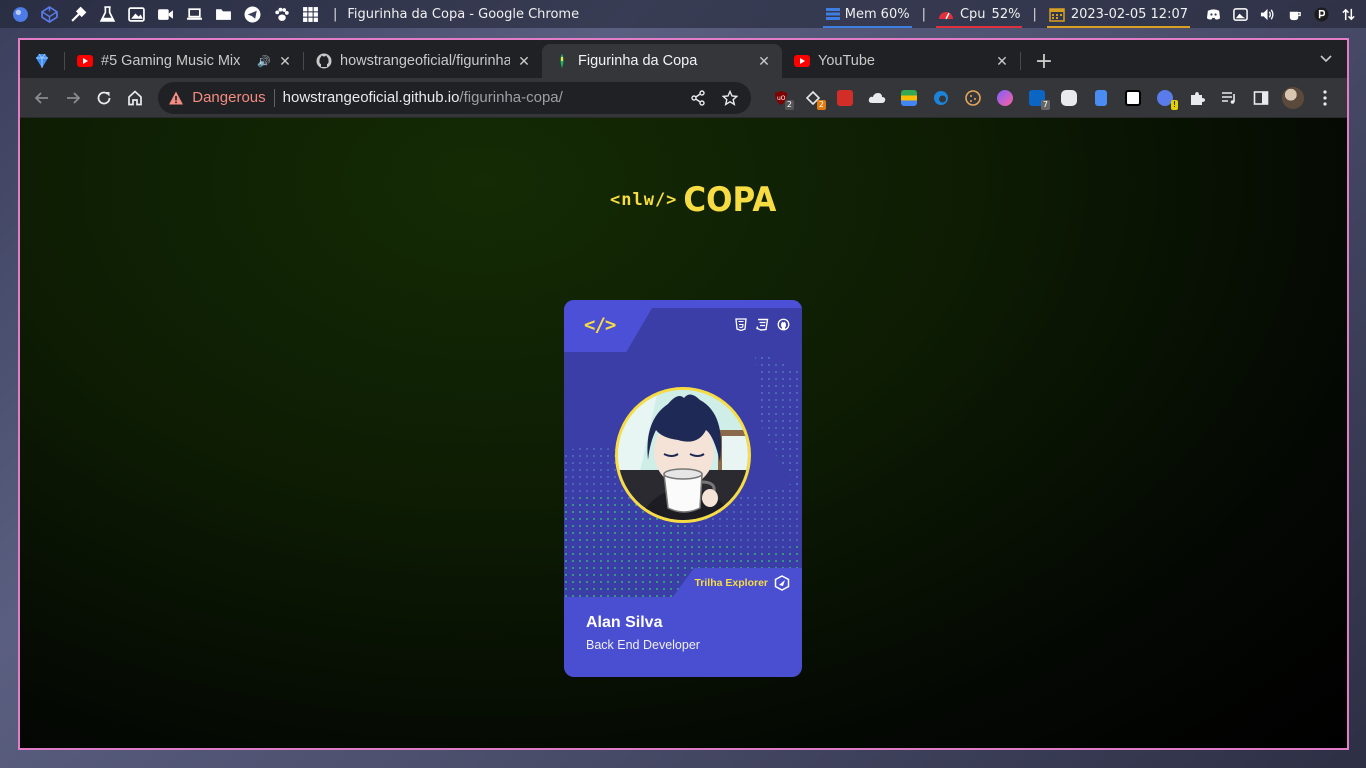 This screenshot has height=768, width=1366. I want to click on css3-icon, so click(762, 324).